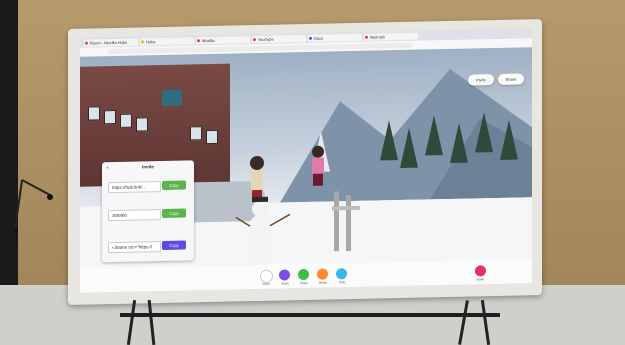  What do you see at coordinates (32, 206) in the screenshot?
I see `tripod-stand` at bounding box center [32, 206].